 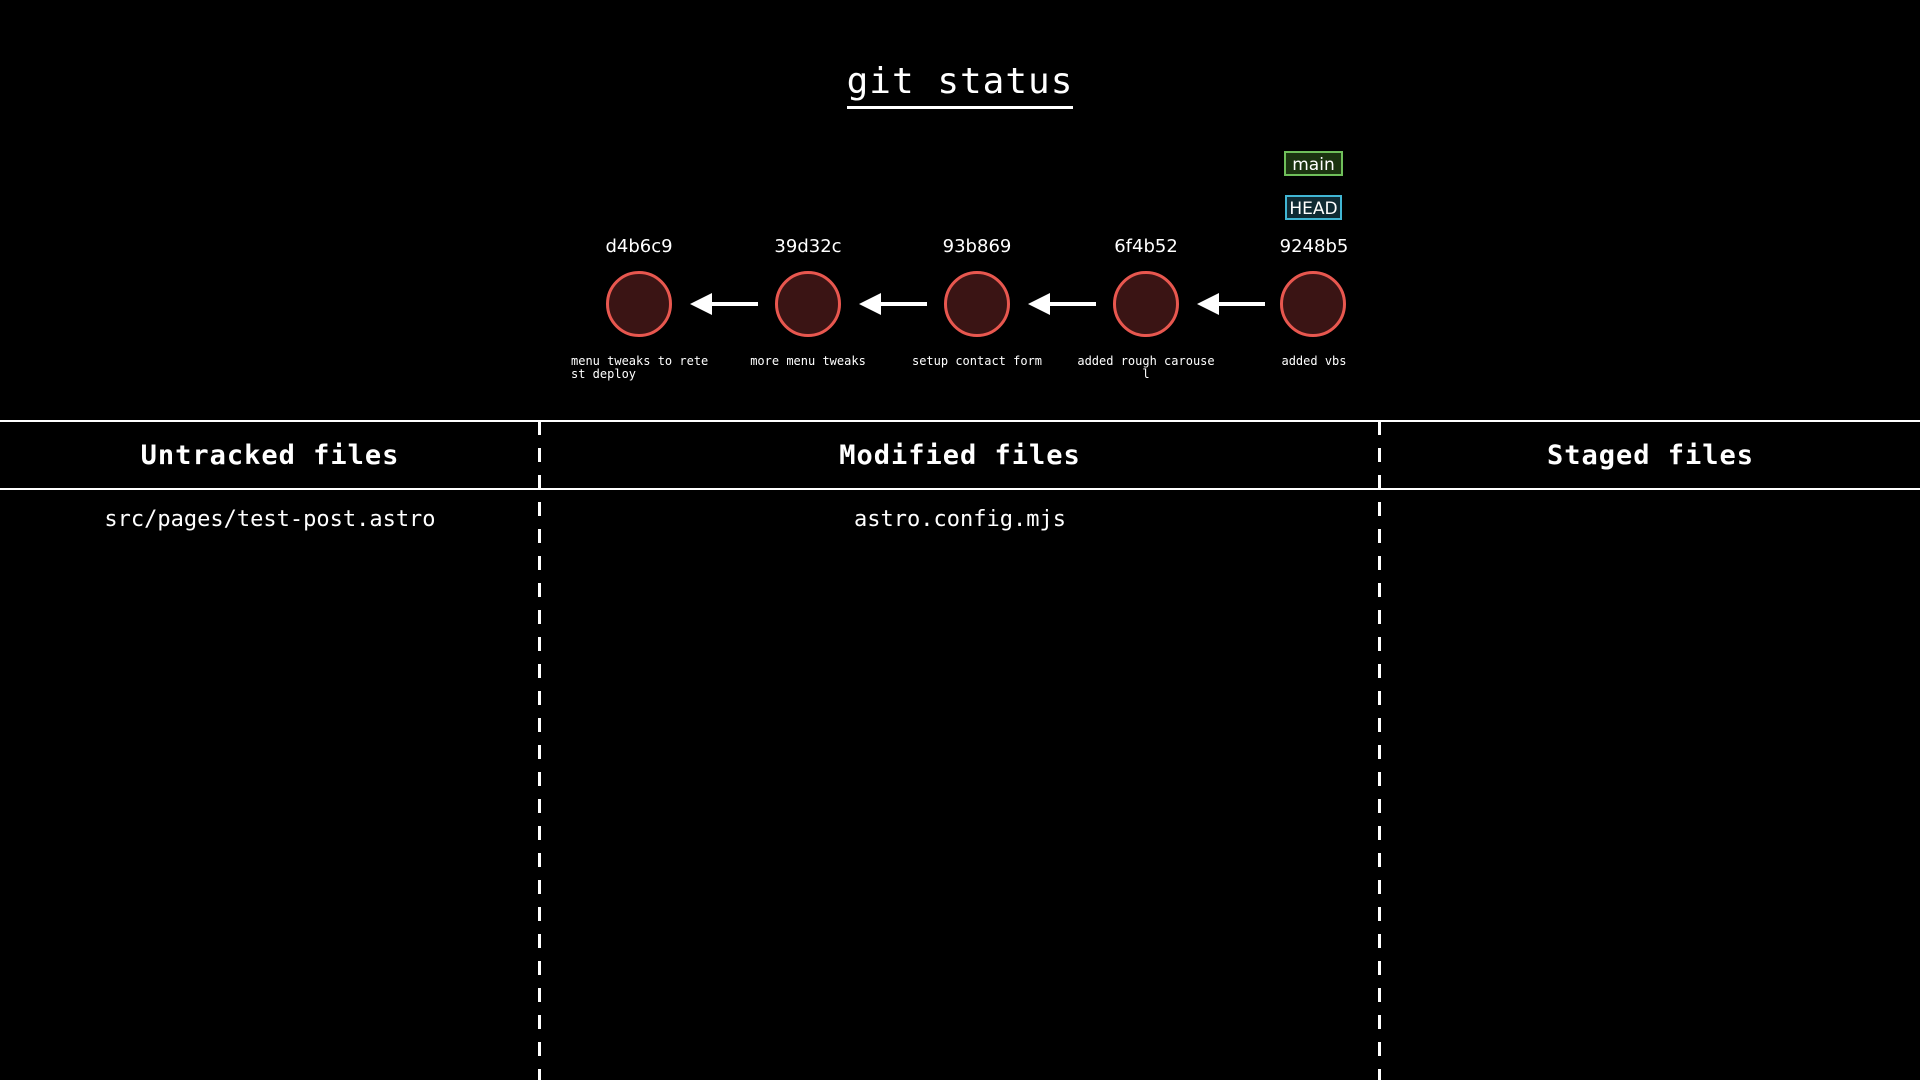 I want to click on page-title: git status, so click(x=960, y=84).